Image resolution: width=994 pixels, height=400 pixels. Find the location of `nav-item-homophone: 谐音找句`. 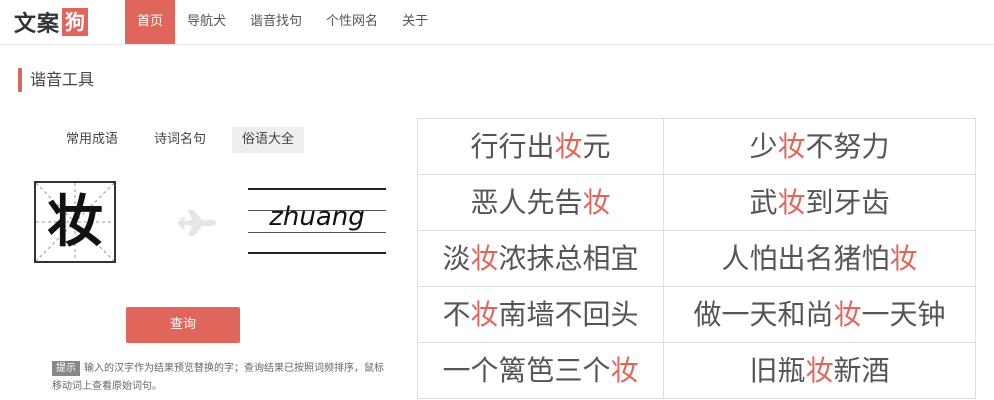

nav-item-homophone: 谐音找句 is located at coordinates (276, 22).